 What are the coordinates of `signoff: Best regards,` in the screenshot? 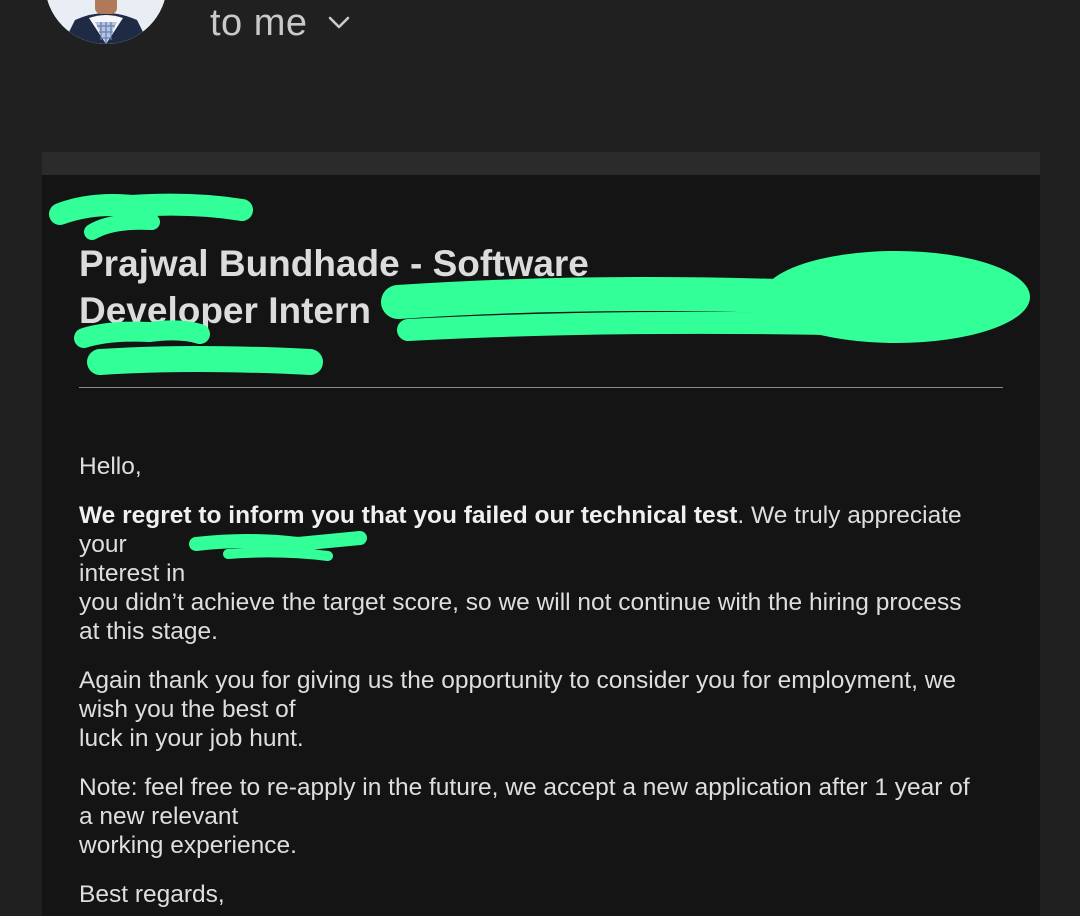 It's located at (152, 894).